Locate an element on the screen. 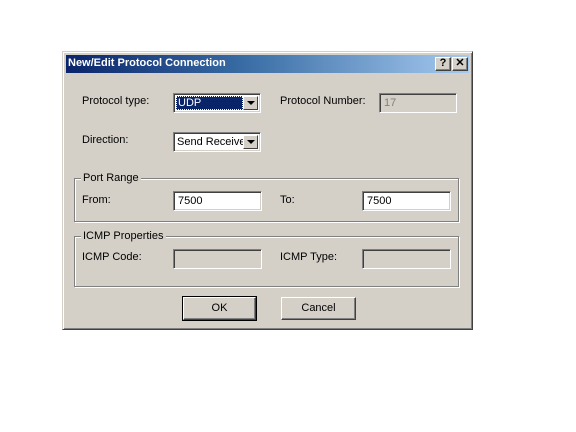 Image resolution: width=576 pixels, height=432 pixels. protocol-type-select: UDP is located at coordinates (217, 103).